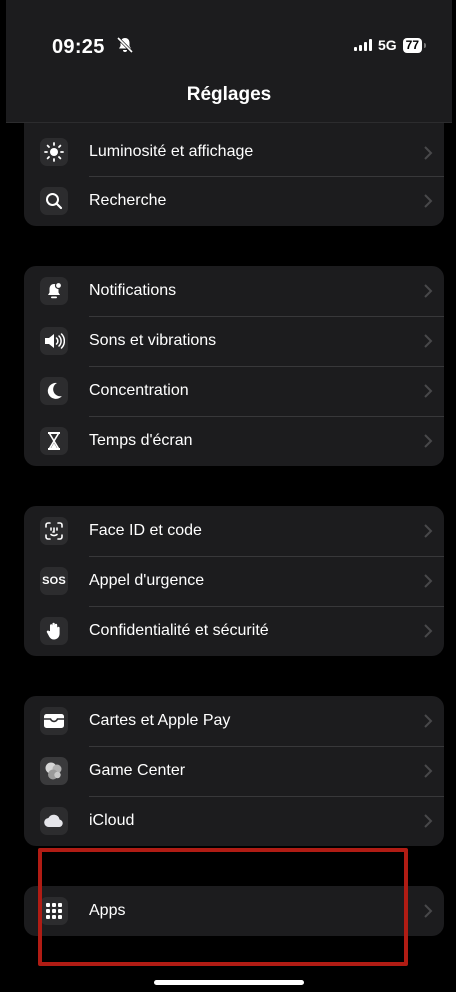  I want to click on search-icon, so click(54, 201).